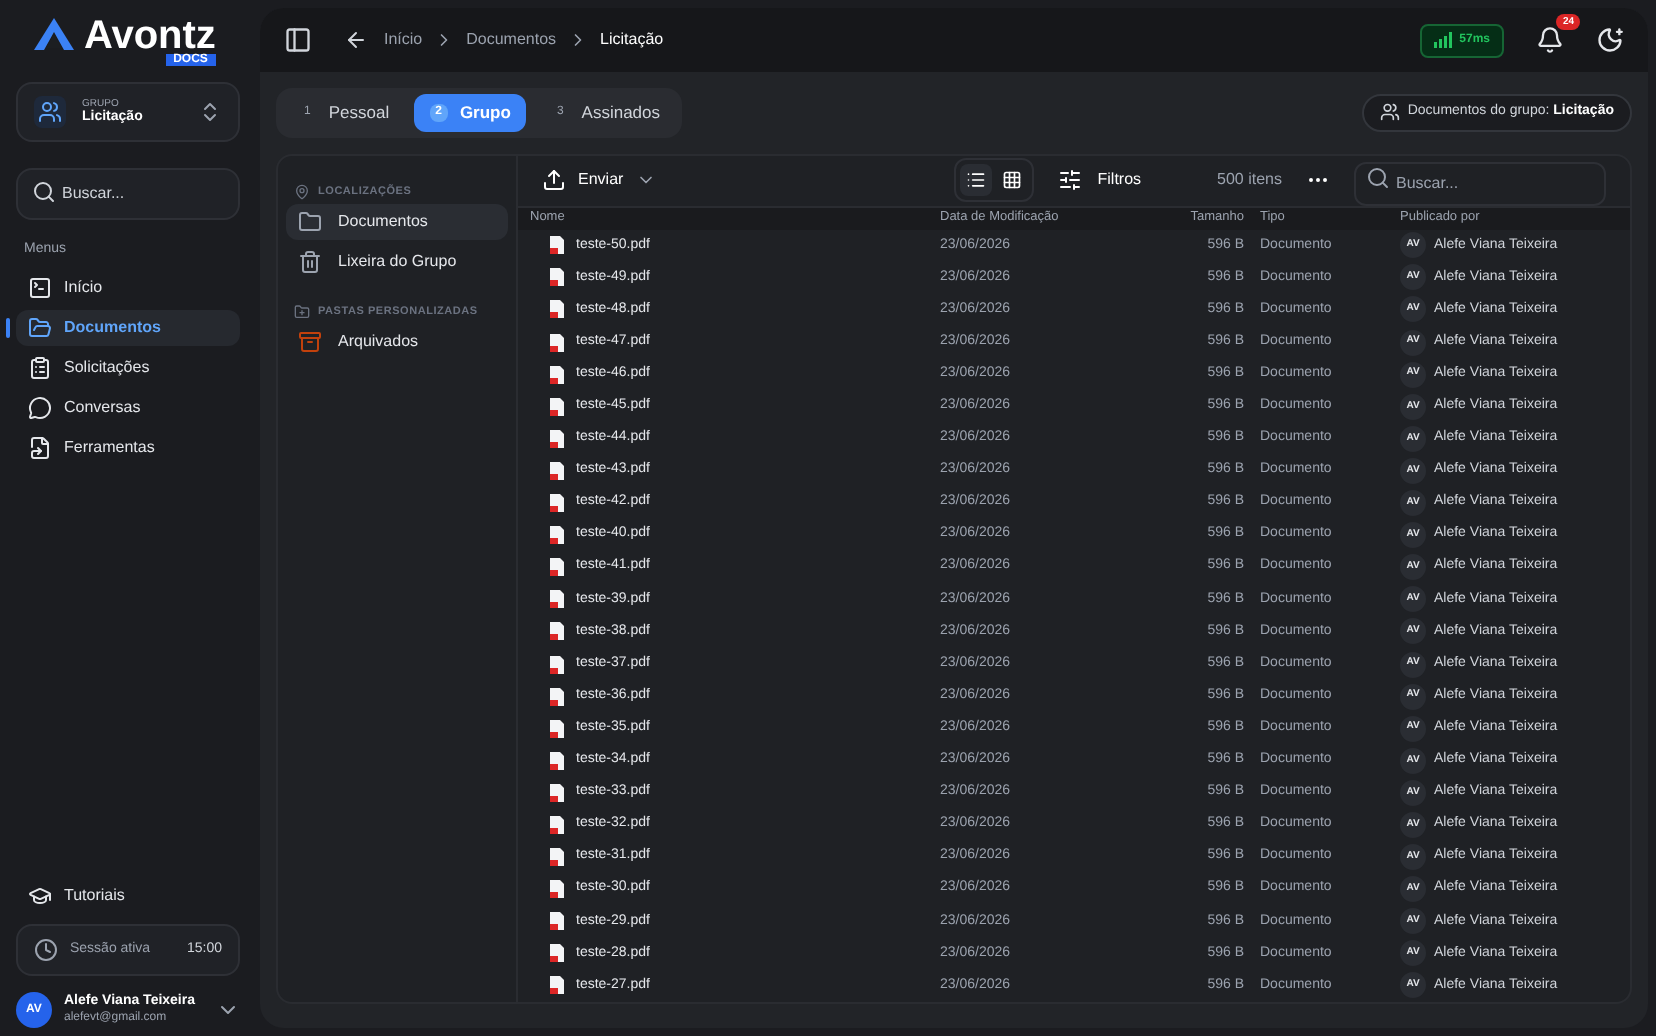 This screenshot has height=1036, width=1656. What do you see at coordinates (40, 407) in the screenshot?
I see `chat-bubble-icon` at bounding box center [40, 407].